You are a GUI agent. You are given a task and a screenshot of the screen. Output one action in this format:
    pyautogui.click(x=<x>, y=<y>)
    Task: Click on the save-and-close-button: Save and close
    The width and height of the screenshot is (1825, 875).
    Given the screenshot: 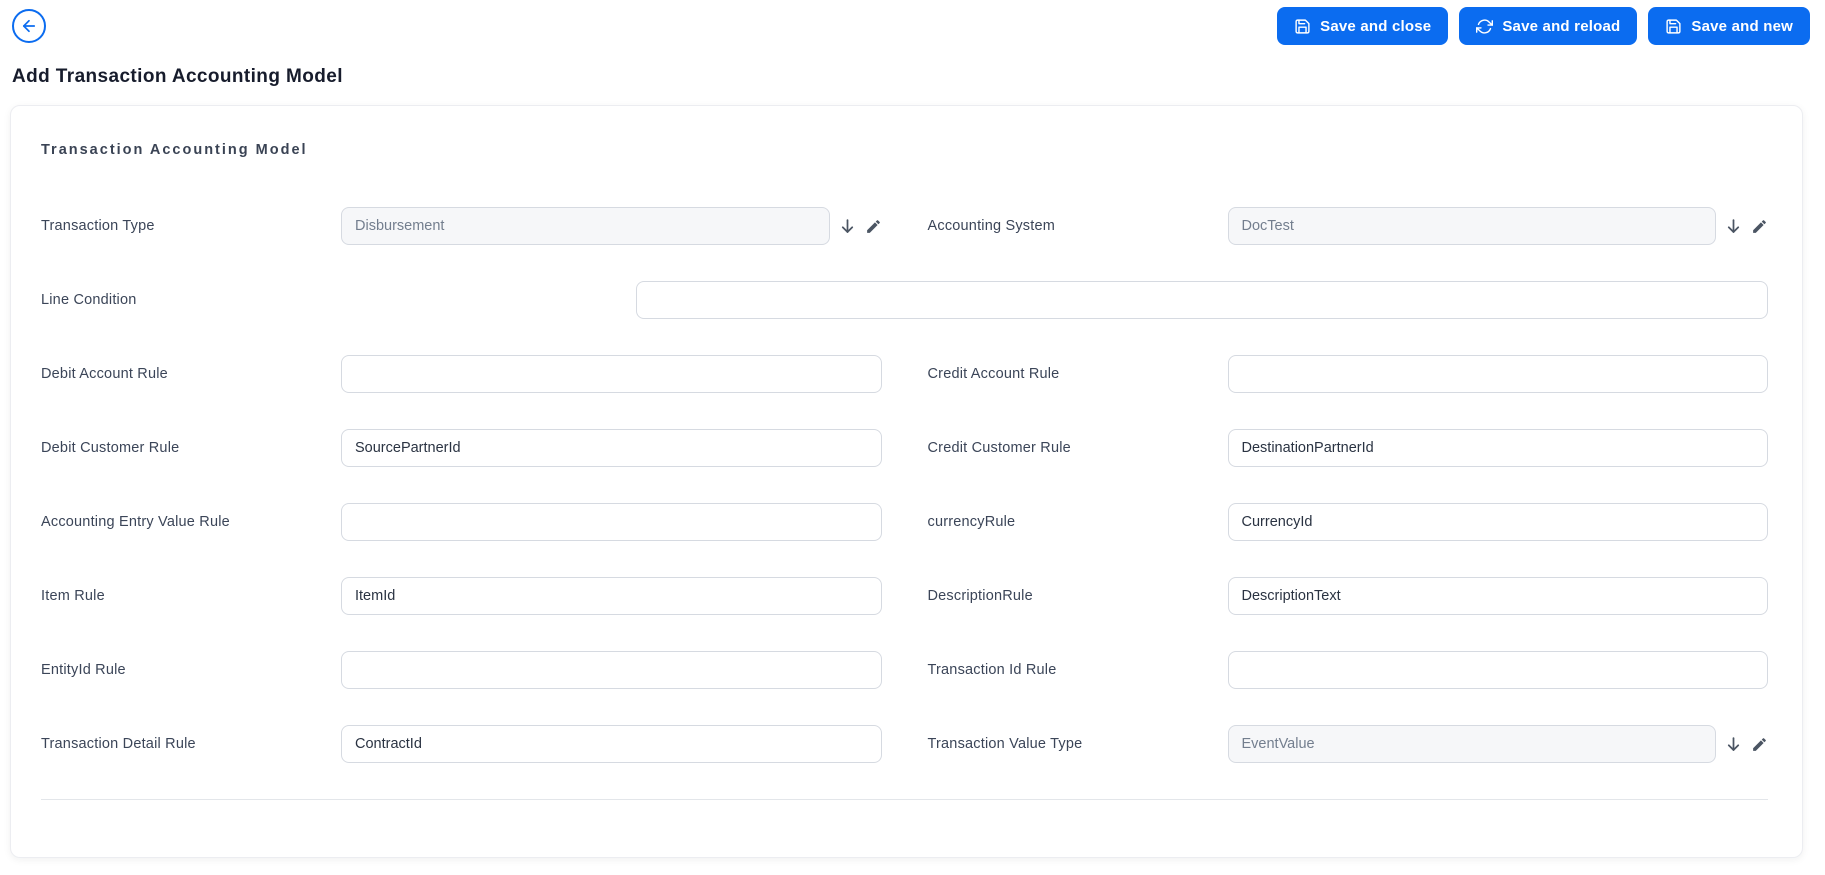 What is the action you would take?
    pyautogui.click(x=1363, y=26)
    